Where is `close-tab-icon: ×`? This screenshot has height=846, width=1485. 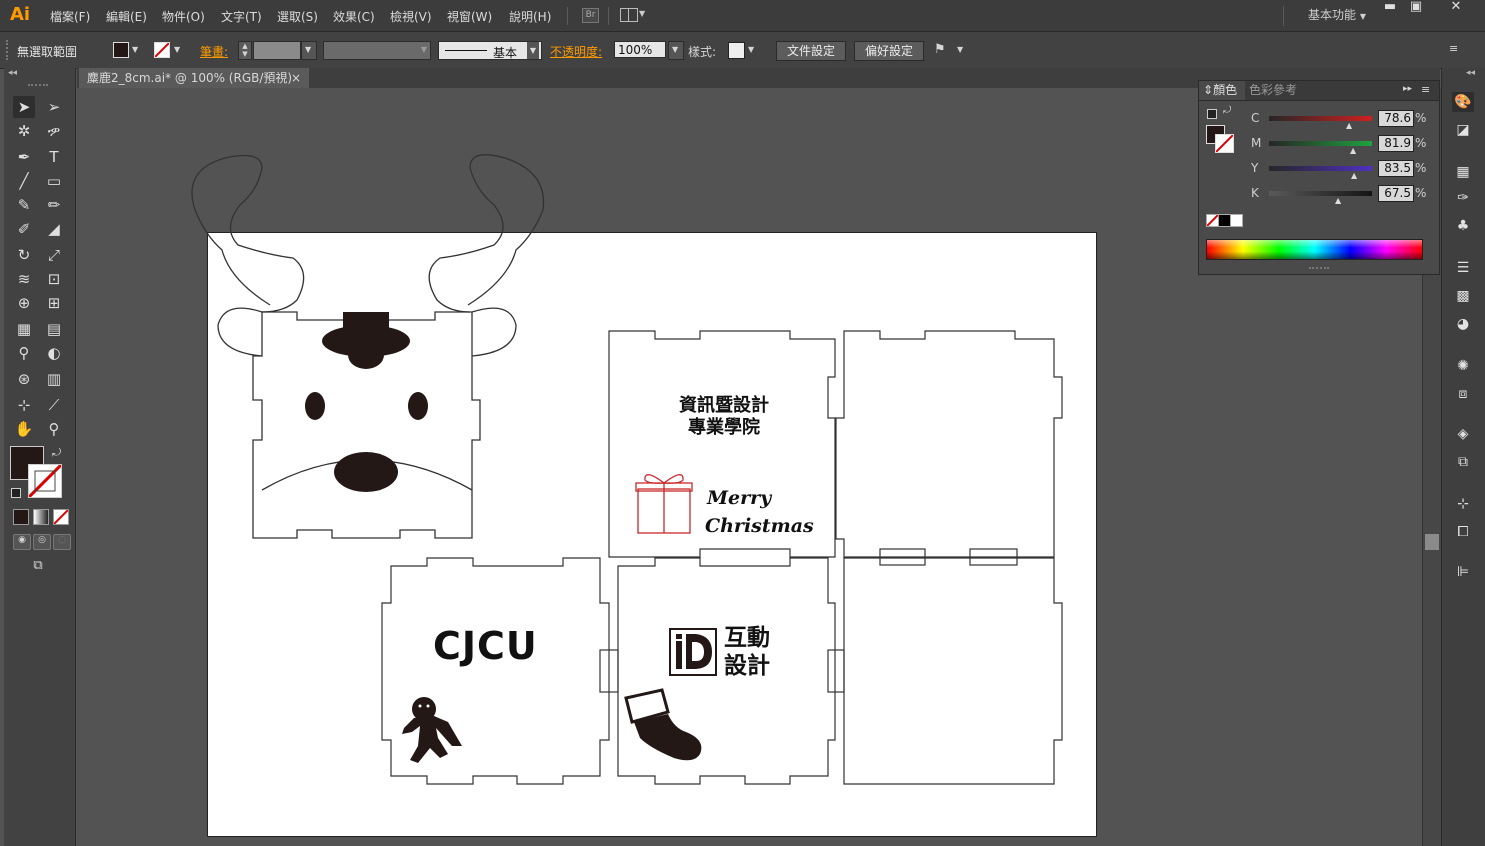 close-tab-icon: × is located at coordinates (296, 78).